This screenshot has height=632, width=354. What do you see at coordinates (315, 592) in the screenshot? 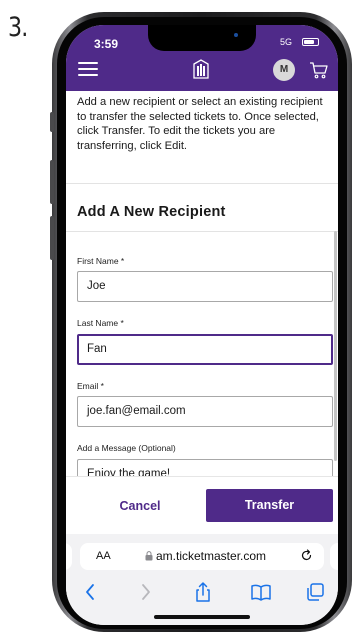
I see `tabs-icon` at bounding box center [315, 592].